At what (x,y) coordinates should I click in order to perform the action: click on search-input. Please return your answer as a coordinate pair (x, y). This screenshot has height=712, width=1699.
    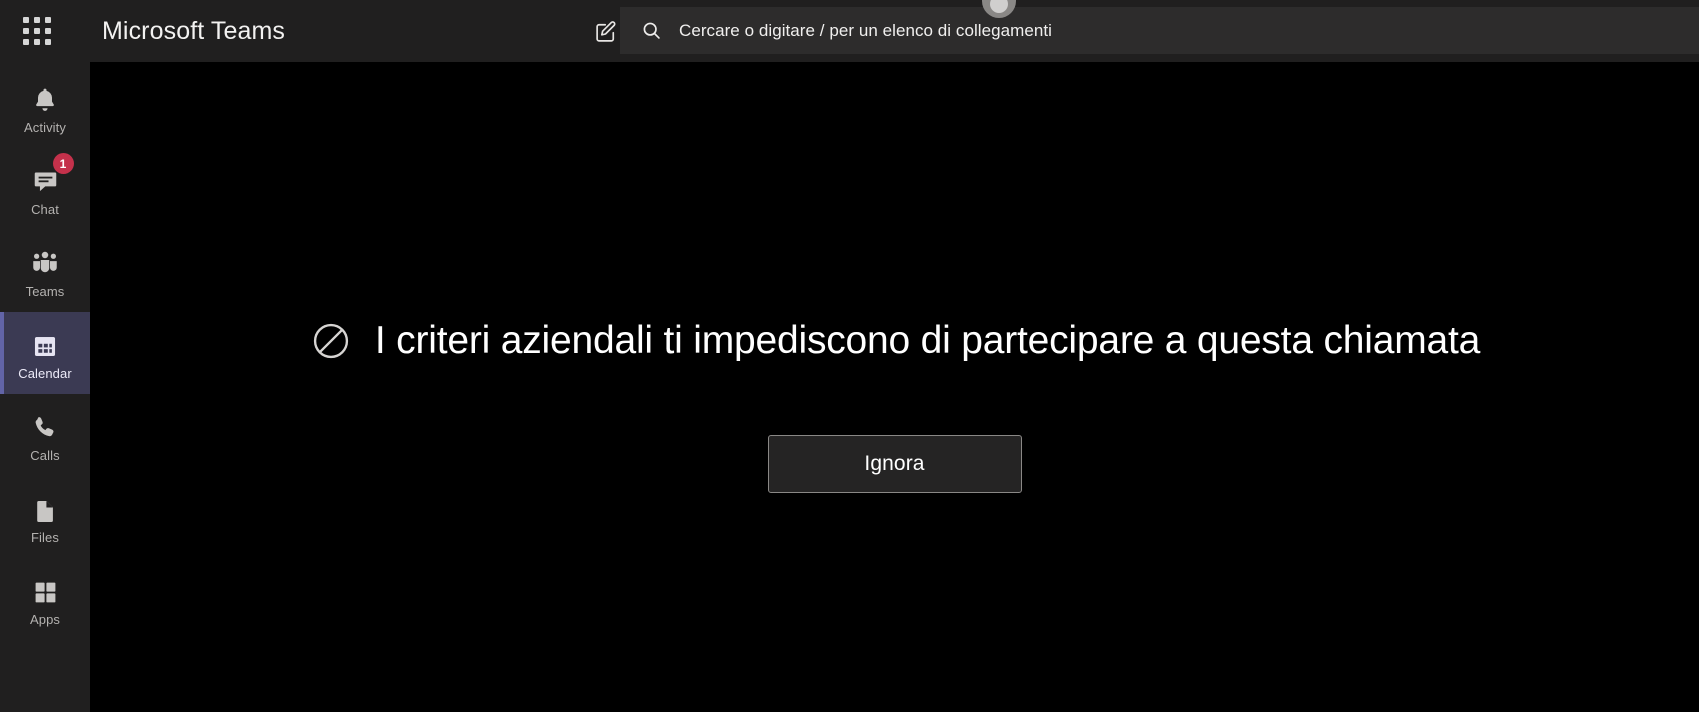
    Looking at the image, I should click on (1180, 30).